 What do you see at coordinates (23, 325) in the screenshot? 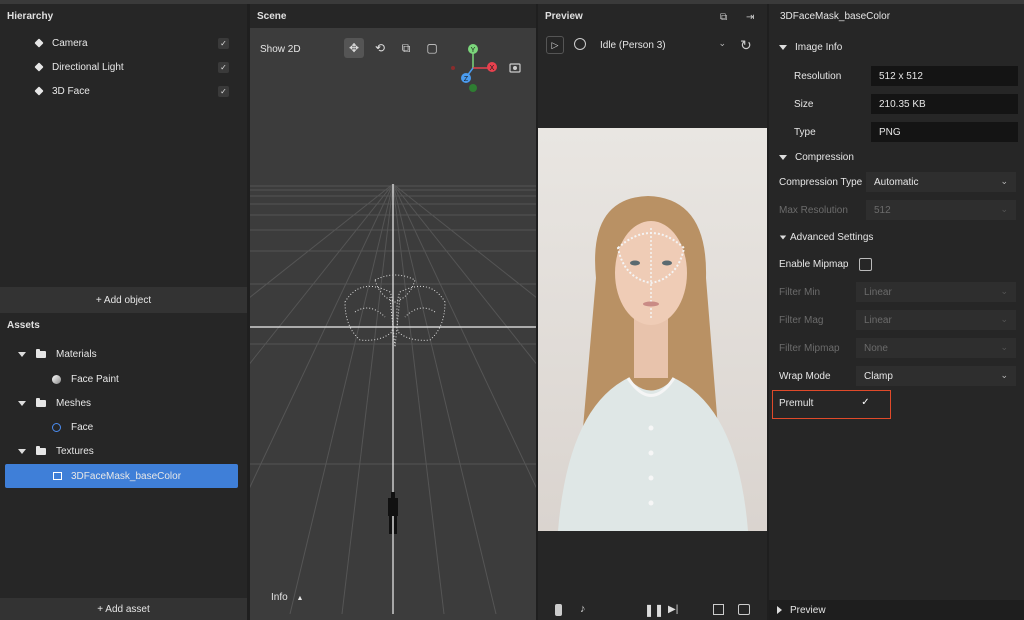
I see `assets-title: Assets` at bounding box center [23, 325].